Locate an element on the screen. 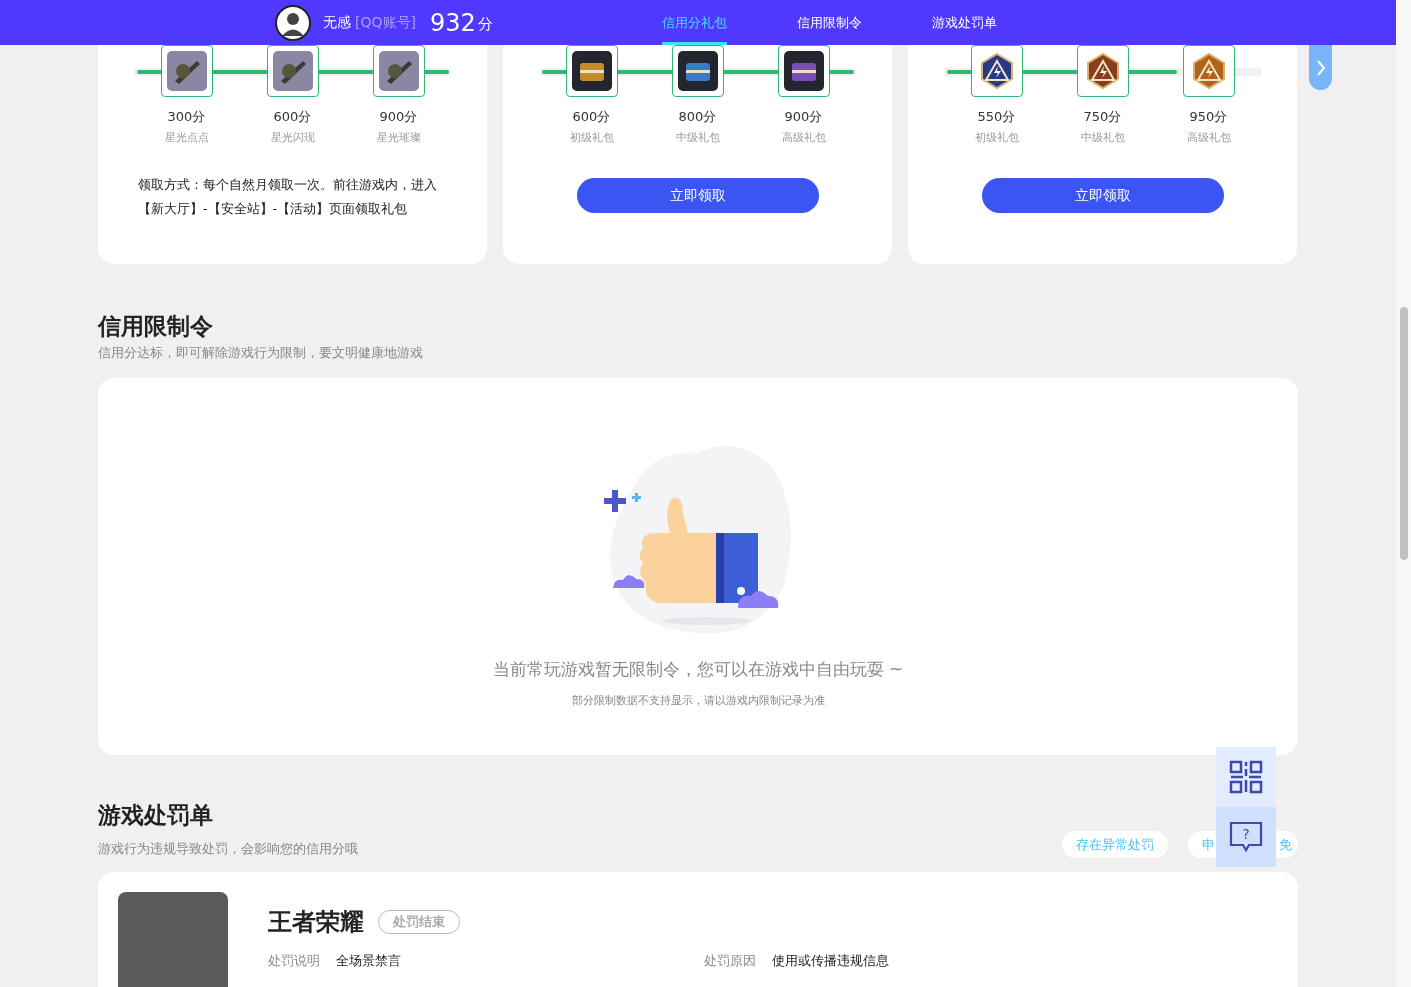  nav-tab: 信用分礼包 is located at coordinates (694, 22).